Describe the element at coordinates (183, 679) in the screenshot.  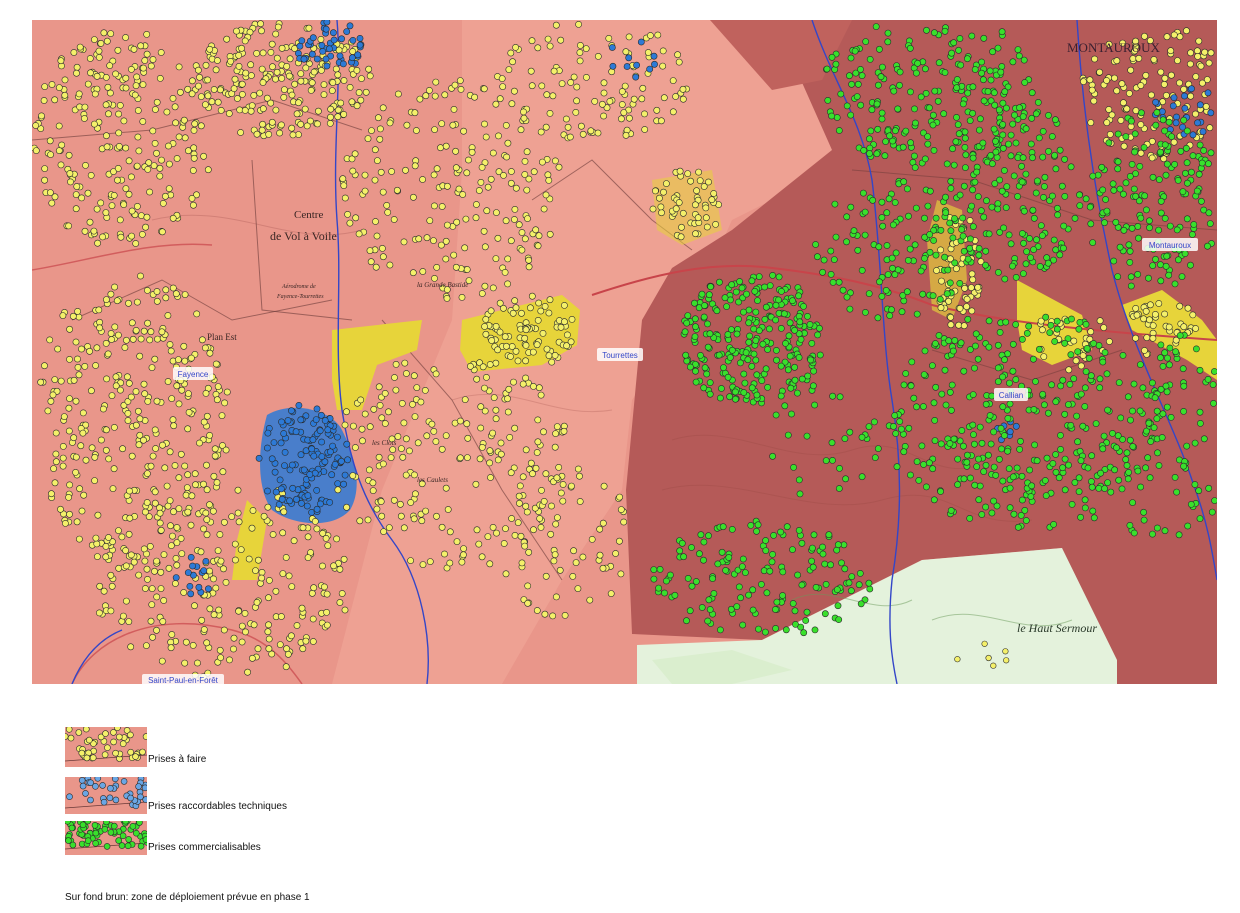
I see `place-label-saint-paul: Saint-Paul-en-Forêt` at that location.